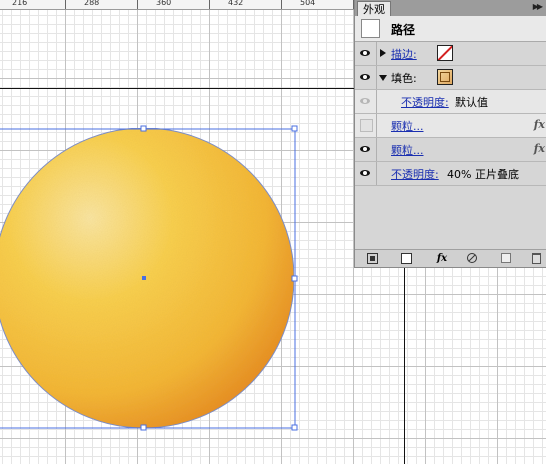 This screenshot has height=464, width=546. What do you see at coordinates (370, 28) in the screenshot?
I see `object-thumbnail` at bounding box center [370, 28].